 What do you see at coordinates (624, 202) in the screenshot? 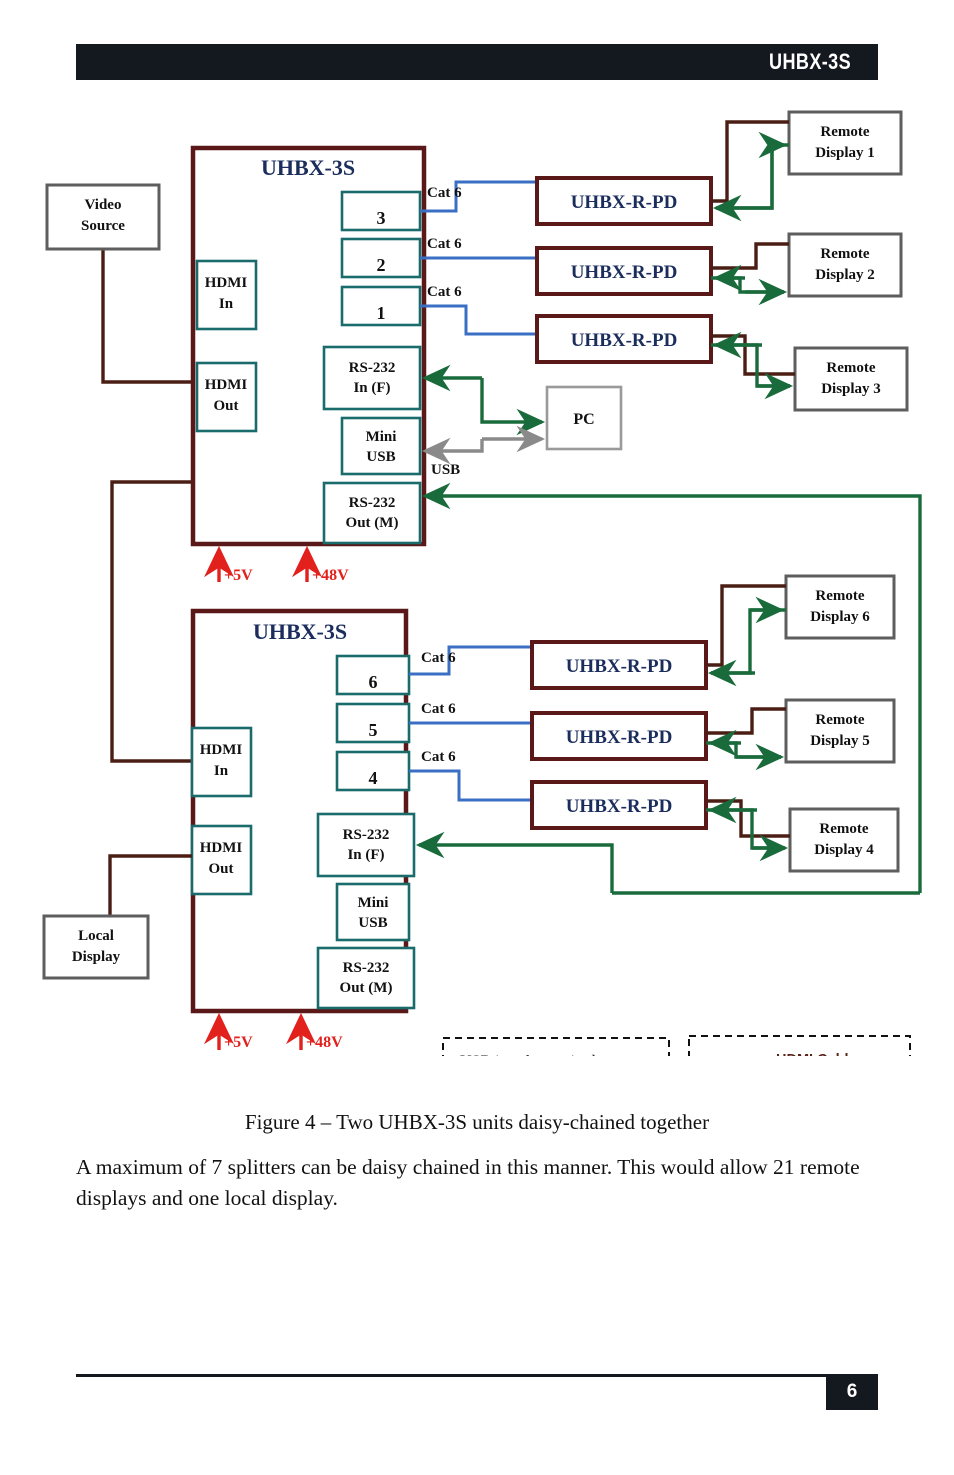
I see `receiver-top-1: UHBX-R-PD` at bounding box center [624, 202].